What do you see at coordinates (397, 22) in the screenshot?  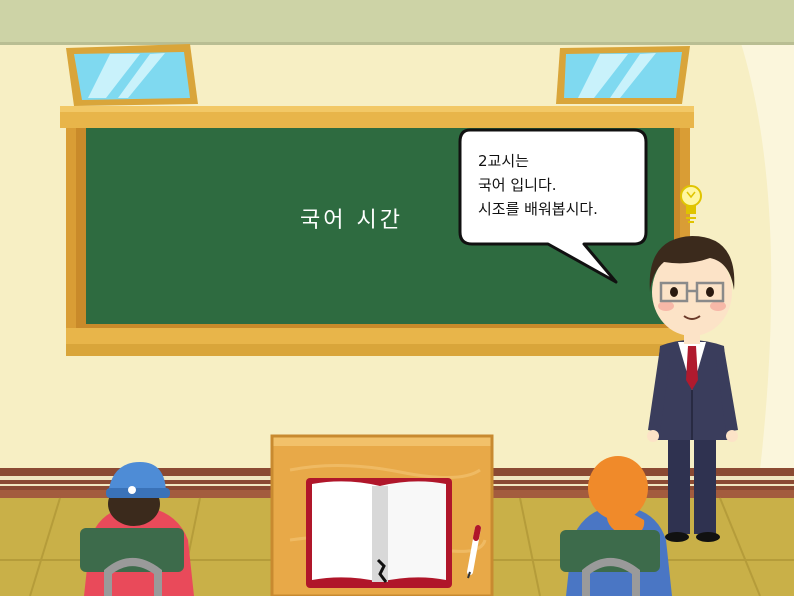 I see `ceiling` at bounding box center [397, 22].